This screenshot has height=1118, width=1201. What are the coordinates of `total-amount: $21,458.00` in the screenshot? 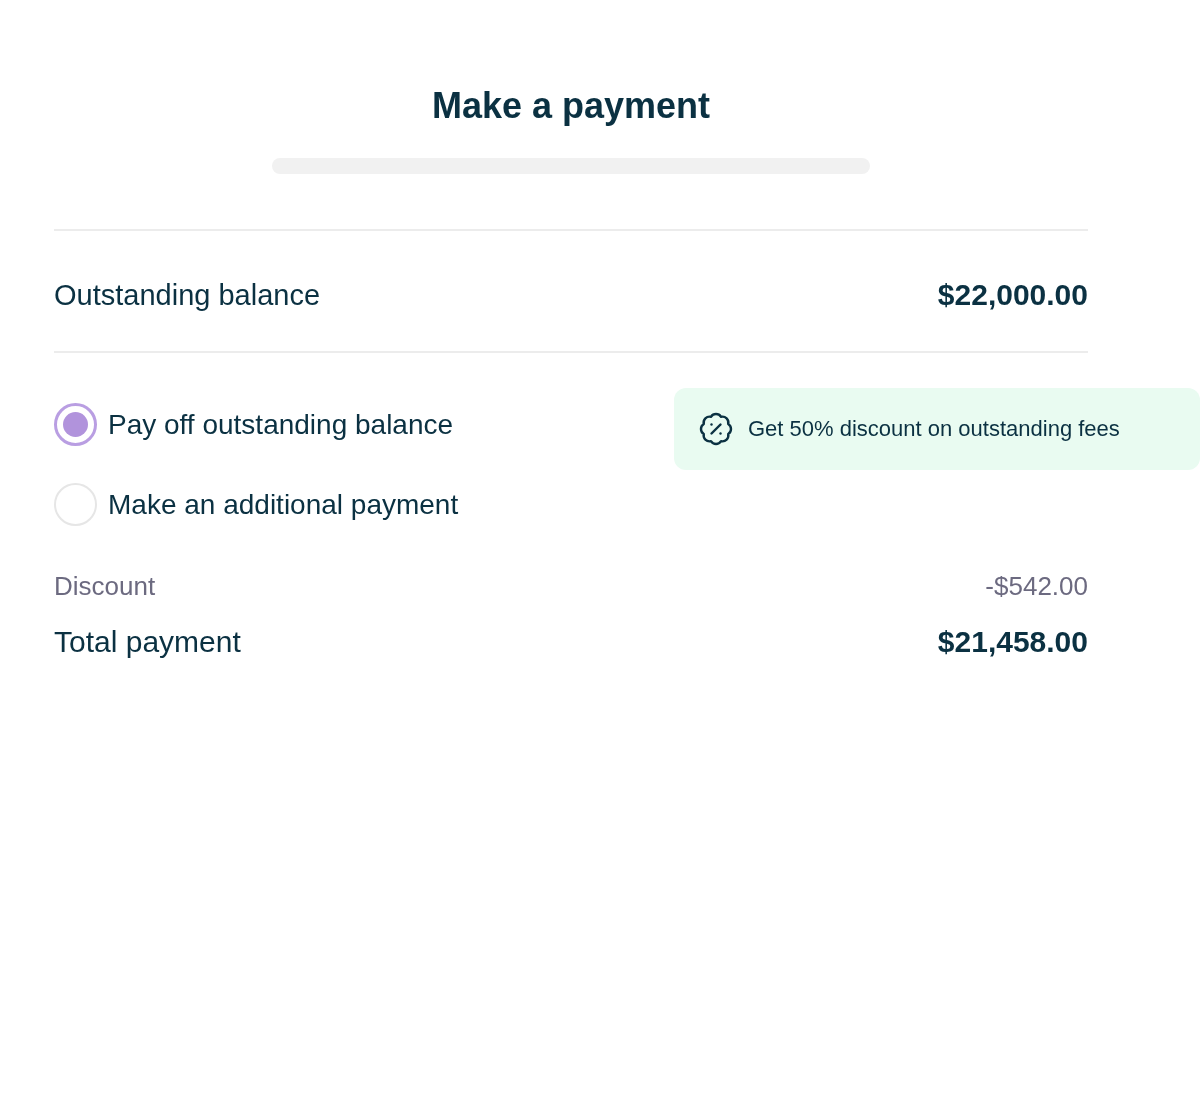 It's located at (1012, 642).